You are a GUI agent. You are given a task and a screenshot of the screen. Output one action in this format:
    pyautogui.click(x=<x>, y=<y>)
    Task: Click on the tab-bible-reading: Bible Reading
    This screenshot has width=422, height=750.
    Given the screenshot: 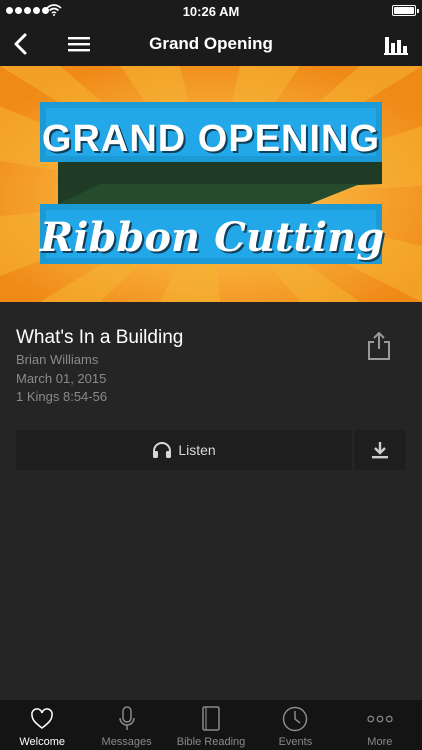 What is the action you would take?
    pyautogui.click(x=211, y=725)
    